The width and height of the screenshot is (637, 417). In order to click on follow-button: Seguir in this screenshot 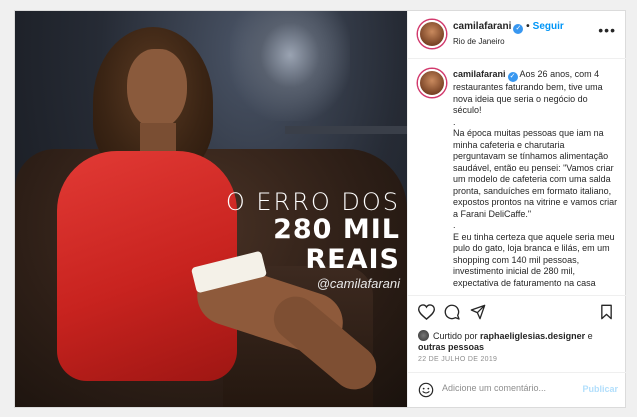, I will do `click(548, 26)`.